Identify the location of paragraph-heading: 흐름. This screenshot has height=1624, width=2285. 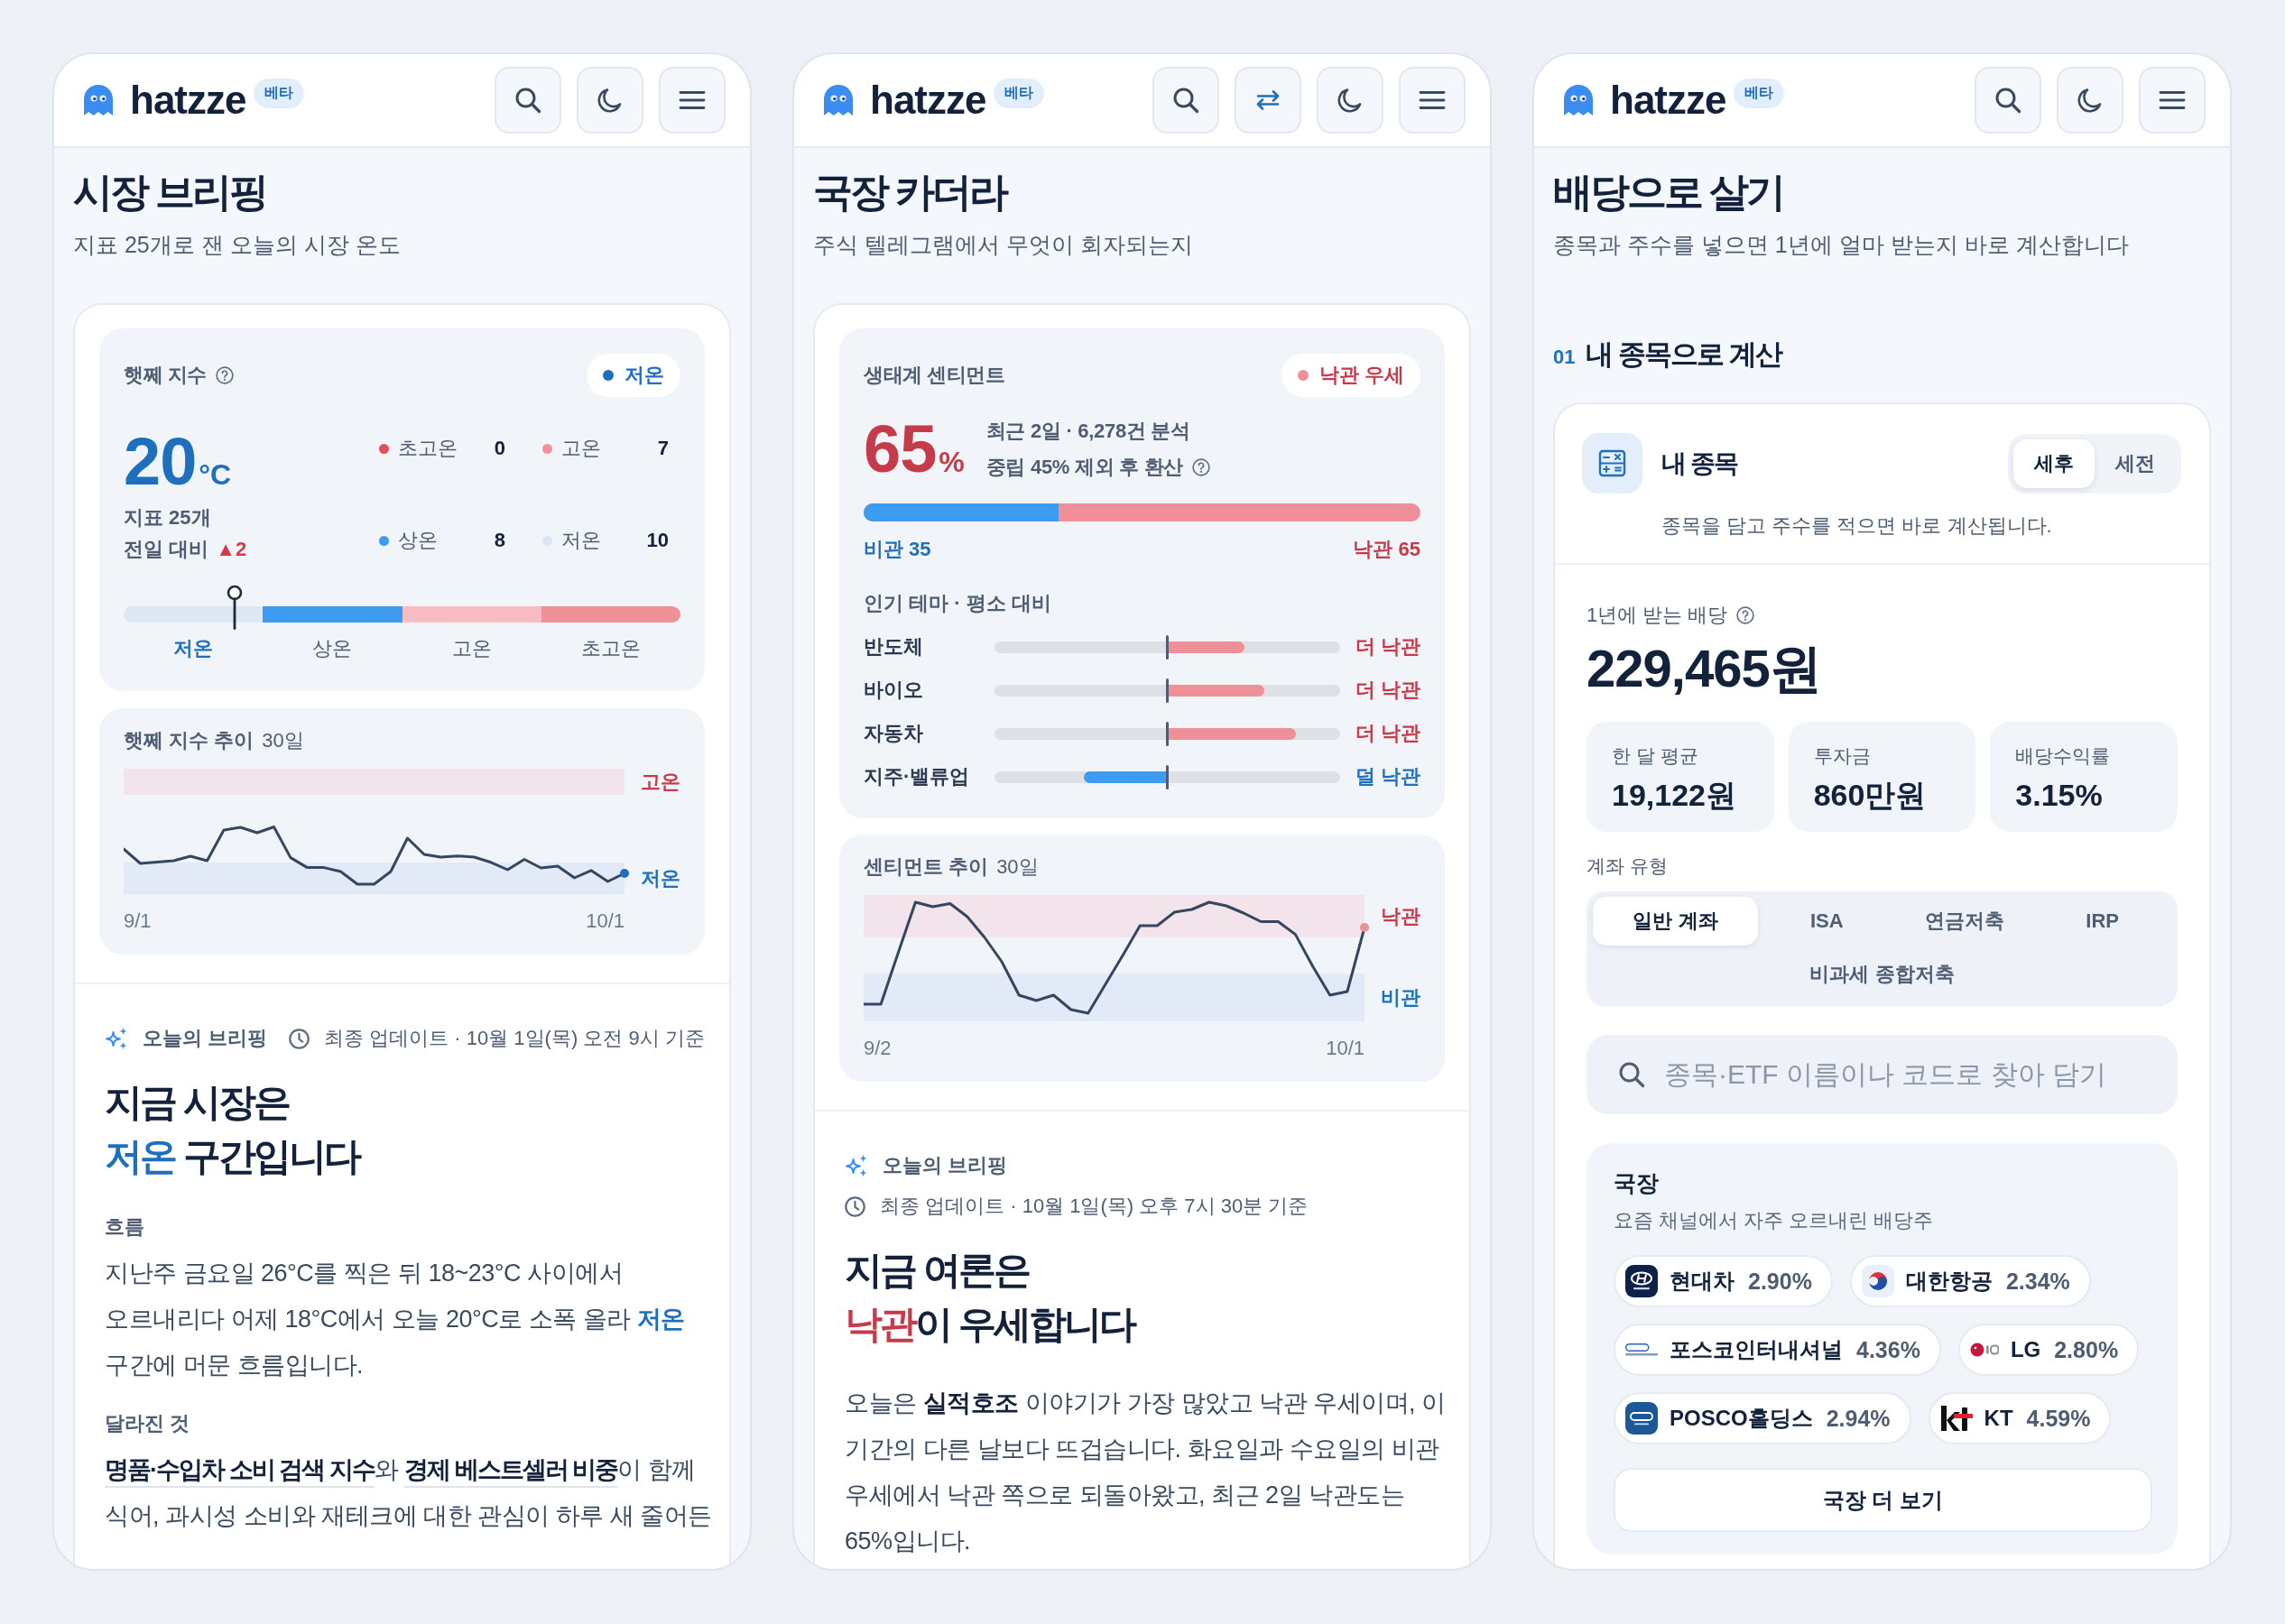
(125, 1227).